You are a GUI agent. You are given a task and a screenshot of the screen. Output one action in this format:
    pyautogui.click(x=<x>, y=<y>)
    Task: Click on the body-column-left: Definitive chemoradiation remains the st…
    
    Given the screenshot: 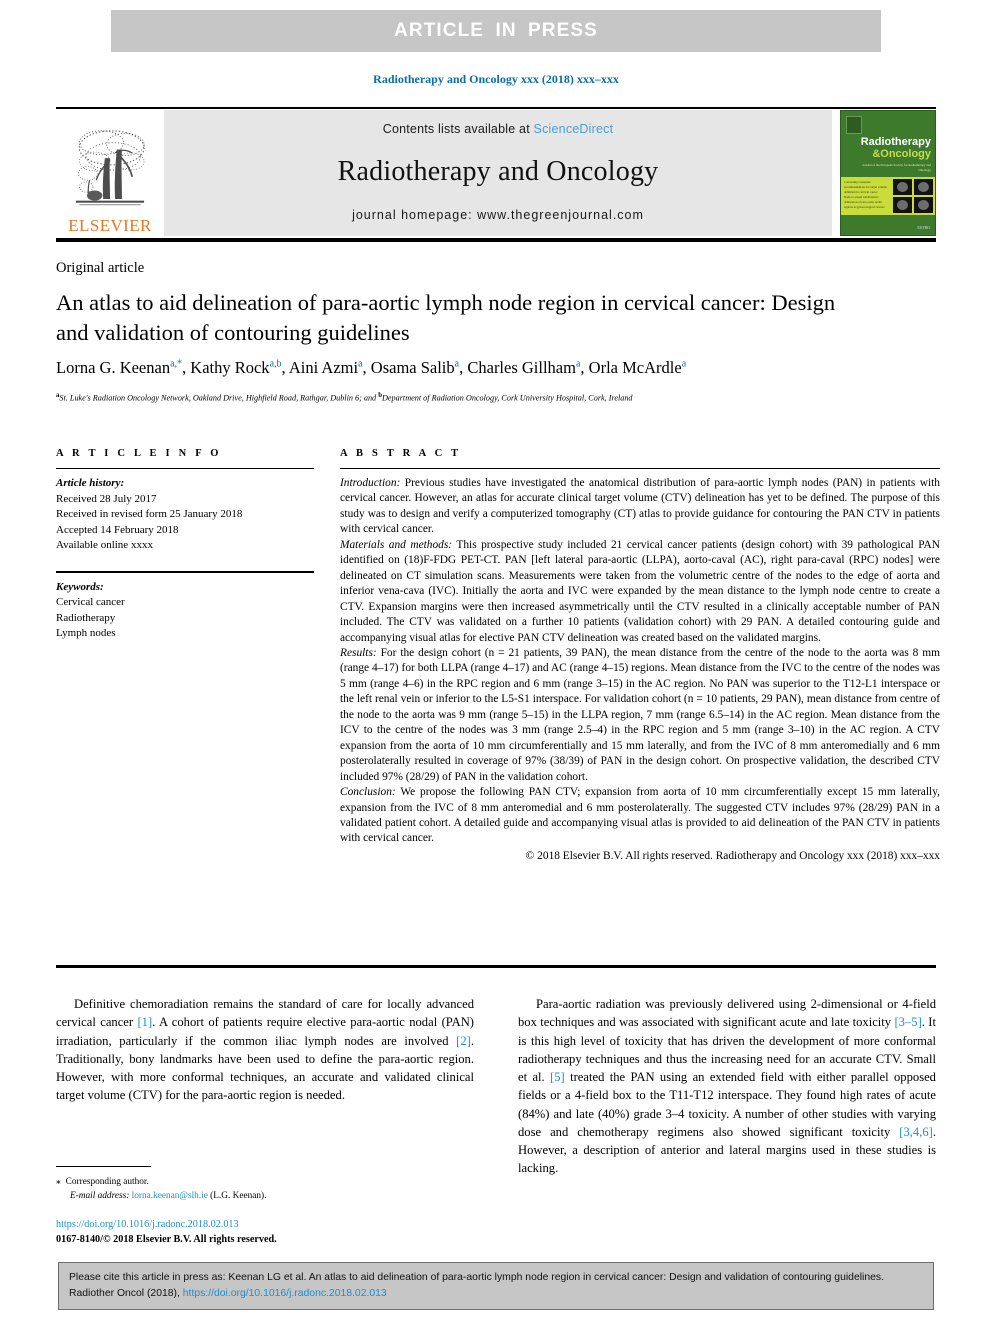 What is the action you would take?
    pyautogui.click(x=265, y=1050)
    